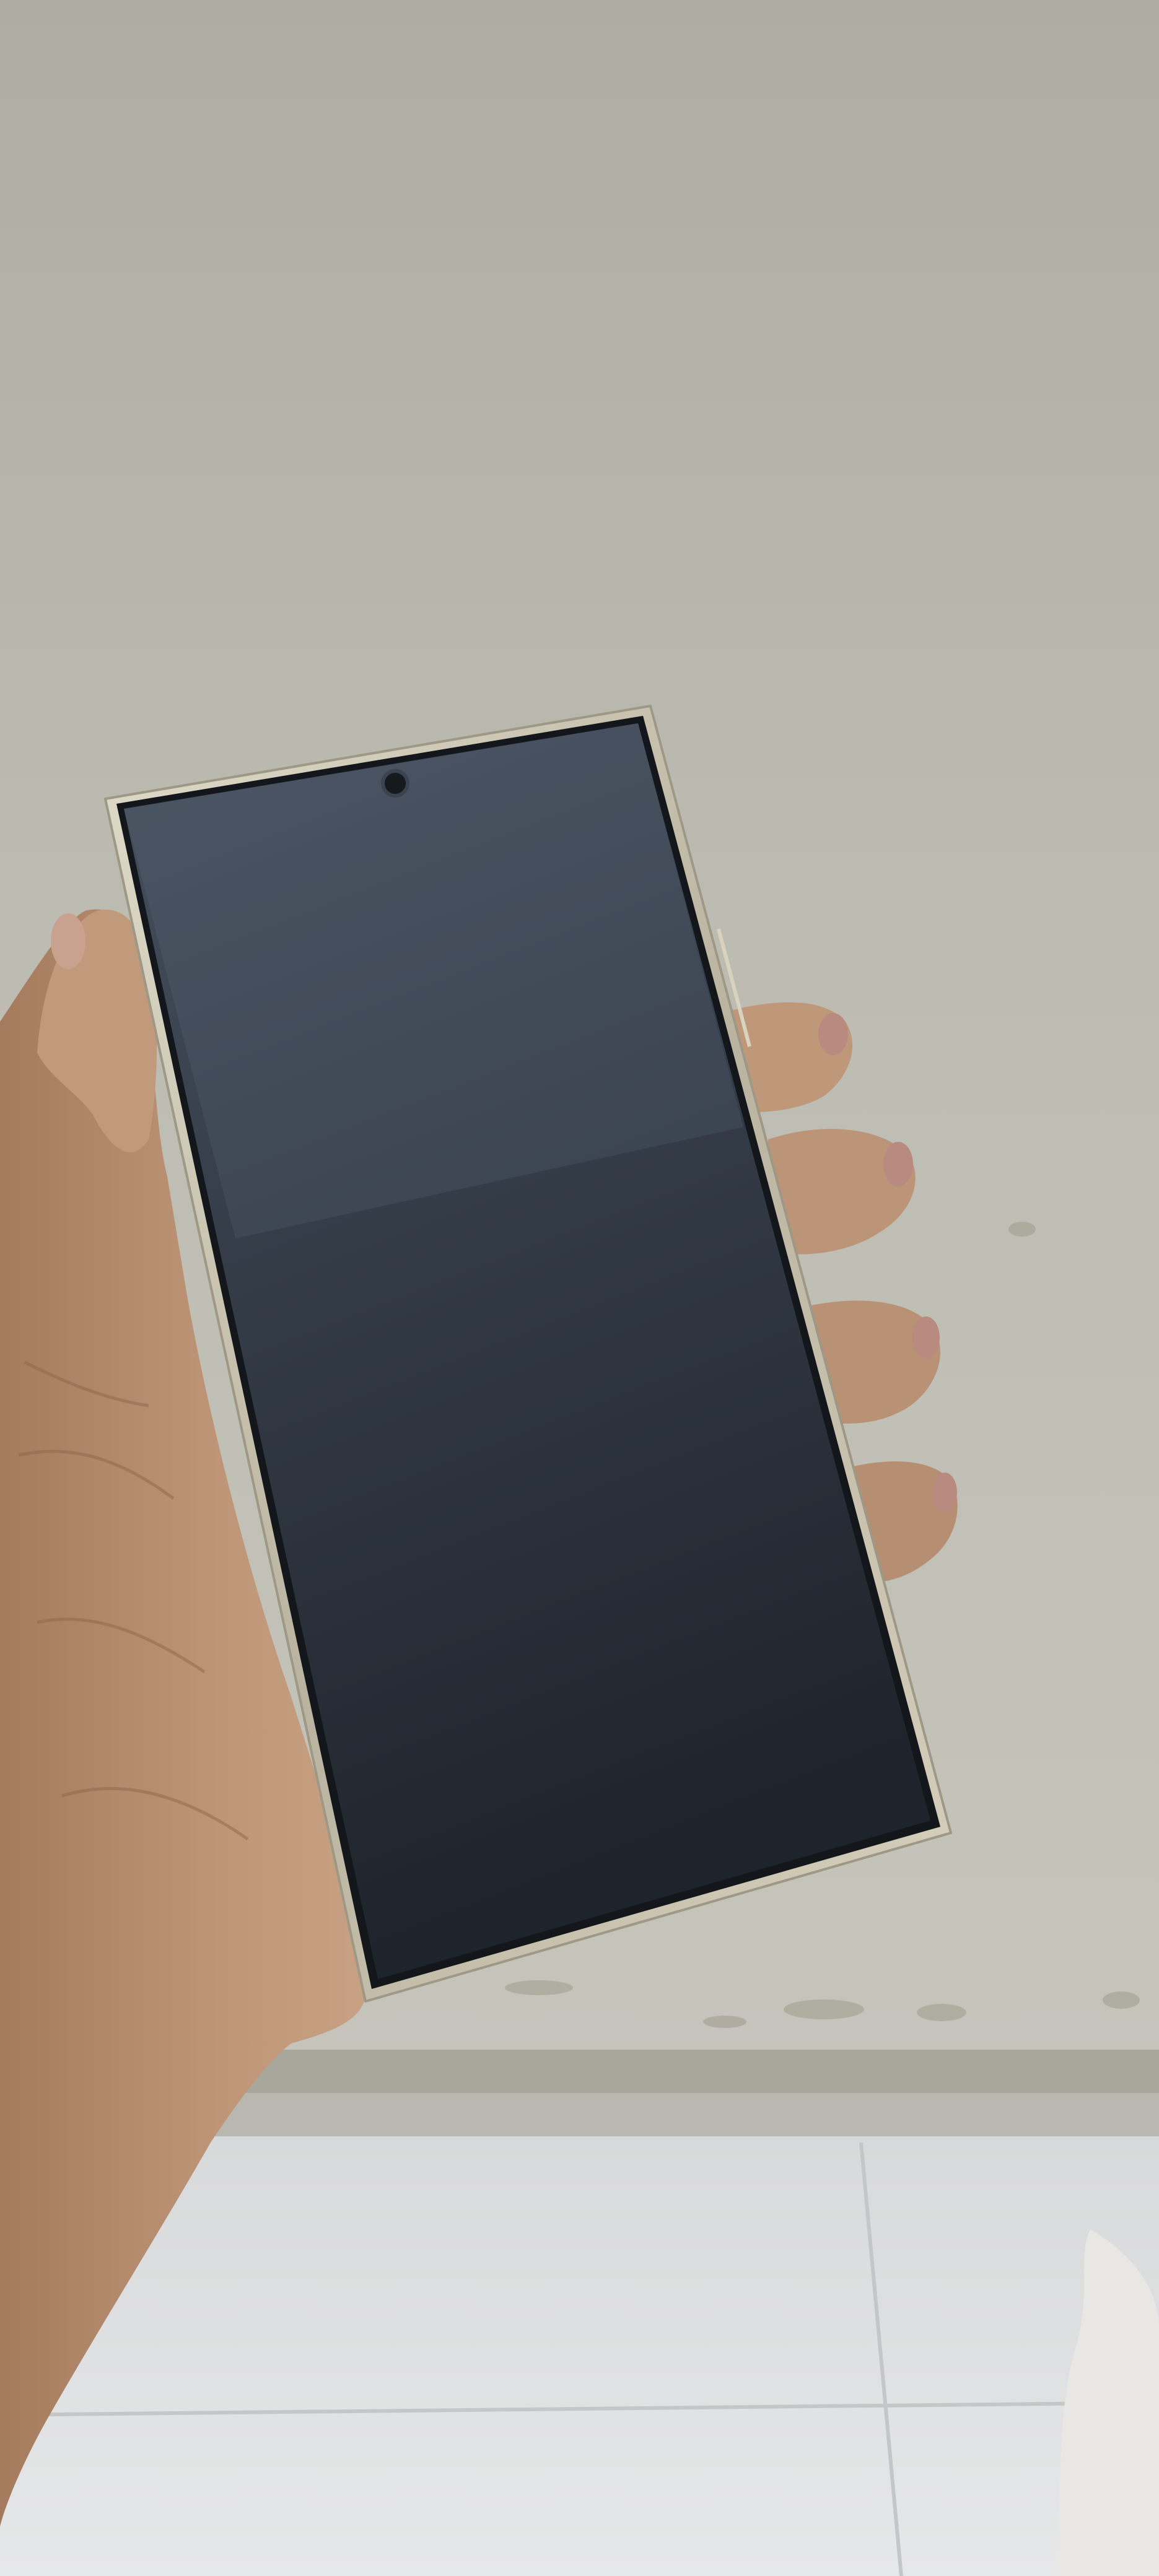 Image resolution: width=1159 pixels, height=2576 pixels. What do you see at coordinates (68, 941) in the screenshot?
I see `thumb-nail` at bounding box center [68, 941].